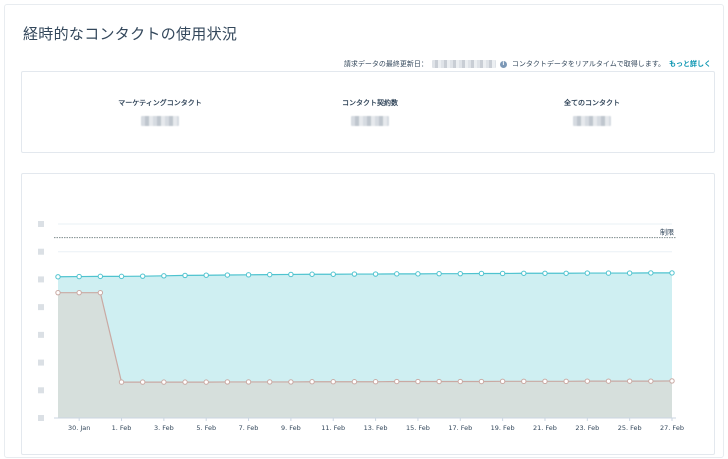  I want to click on learn-more-link: もっと詳しく, so click(690, 64).